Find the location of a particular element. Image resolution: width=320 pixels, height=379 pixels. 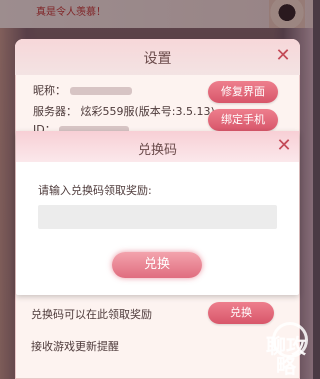

repair-ui-button: 修复界面 is located at coordinates (243, 92).